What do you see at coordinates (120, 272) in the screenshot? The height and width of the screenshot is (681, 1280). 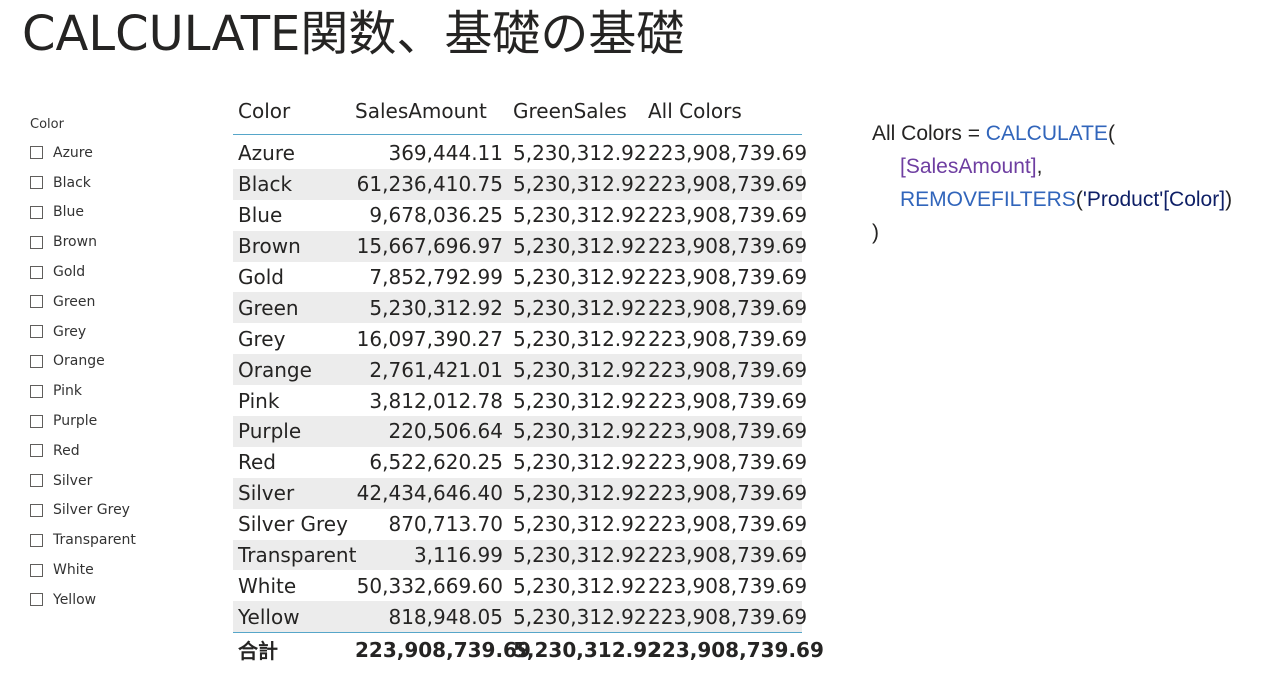 I see `slicer-item: Gold` at bounding box center [120, 272].